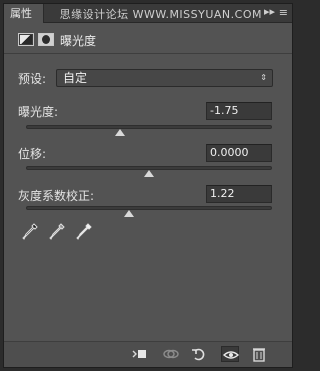 This screenshot has height=371, width=320. I want to click on exposure-input: -1.75, so click(239, 111).